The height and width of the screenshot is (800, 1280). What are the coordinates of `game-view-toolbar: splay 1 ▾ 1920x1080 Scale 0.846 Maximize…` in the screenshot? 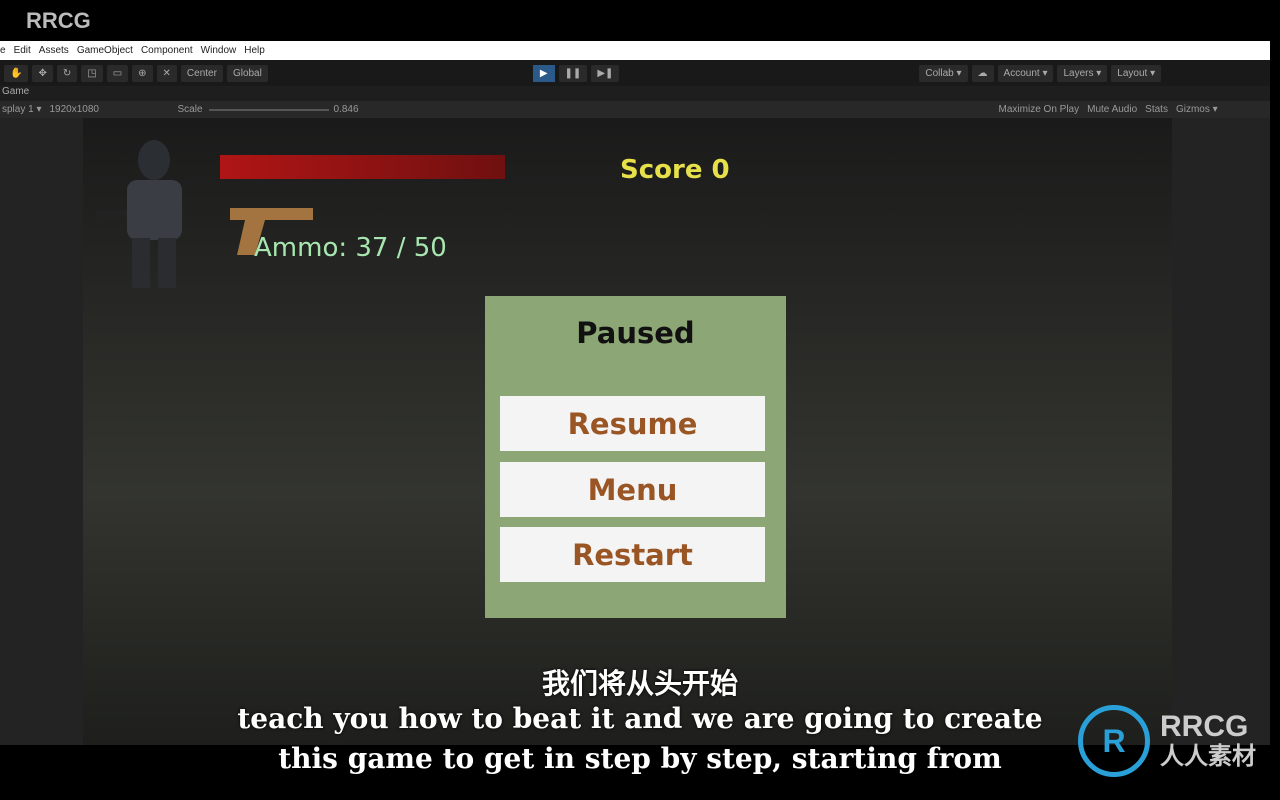 It's located at (635, 109).